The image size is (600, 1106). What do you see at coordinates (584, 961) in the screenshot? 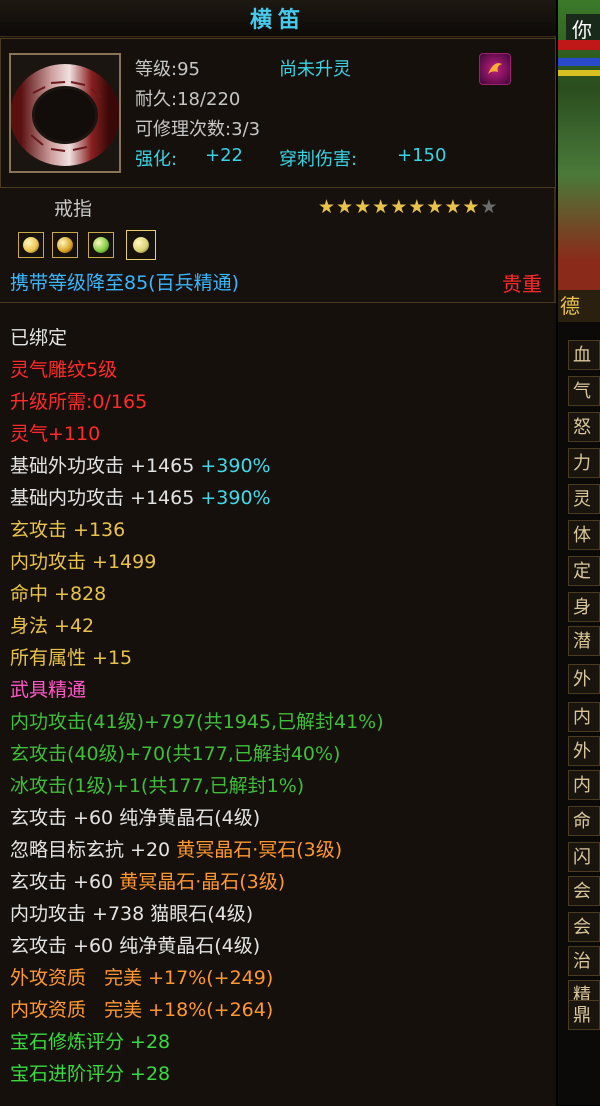
I see `side-tab: 治` at bounding box center [584, 961].